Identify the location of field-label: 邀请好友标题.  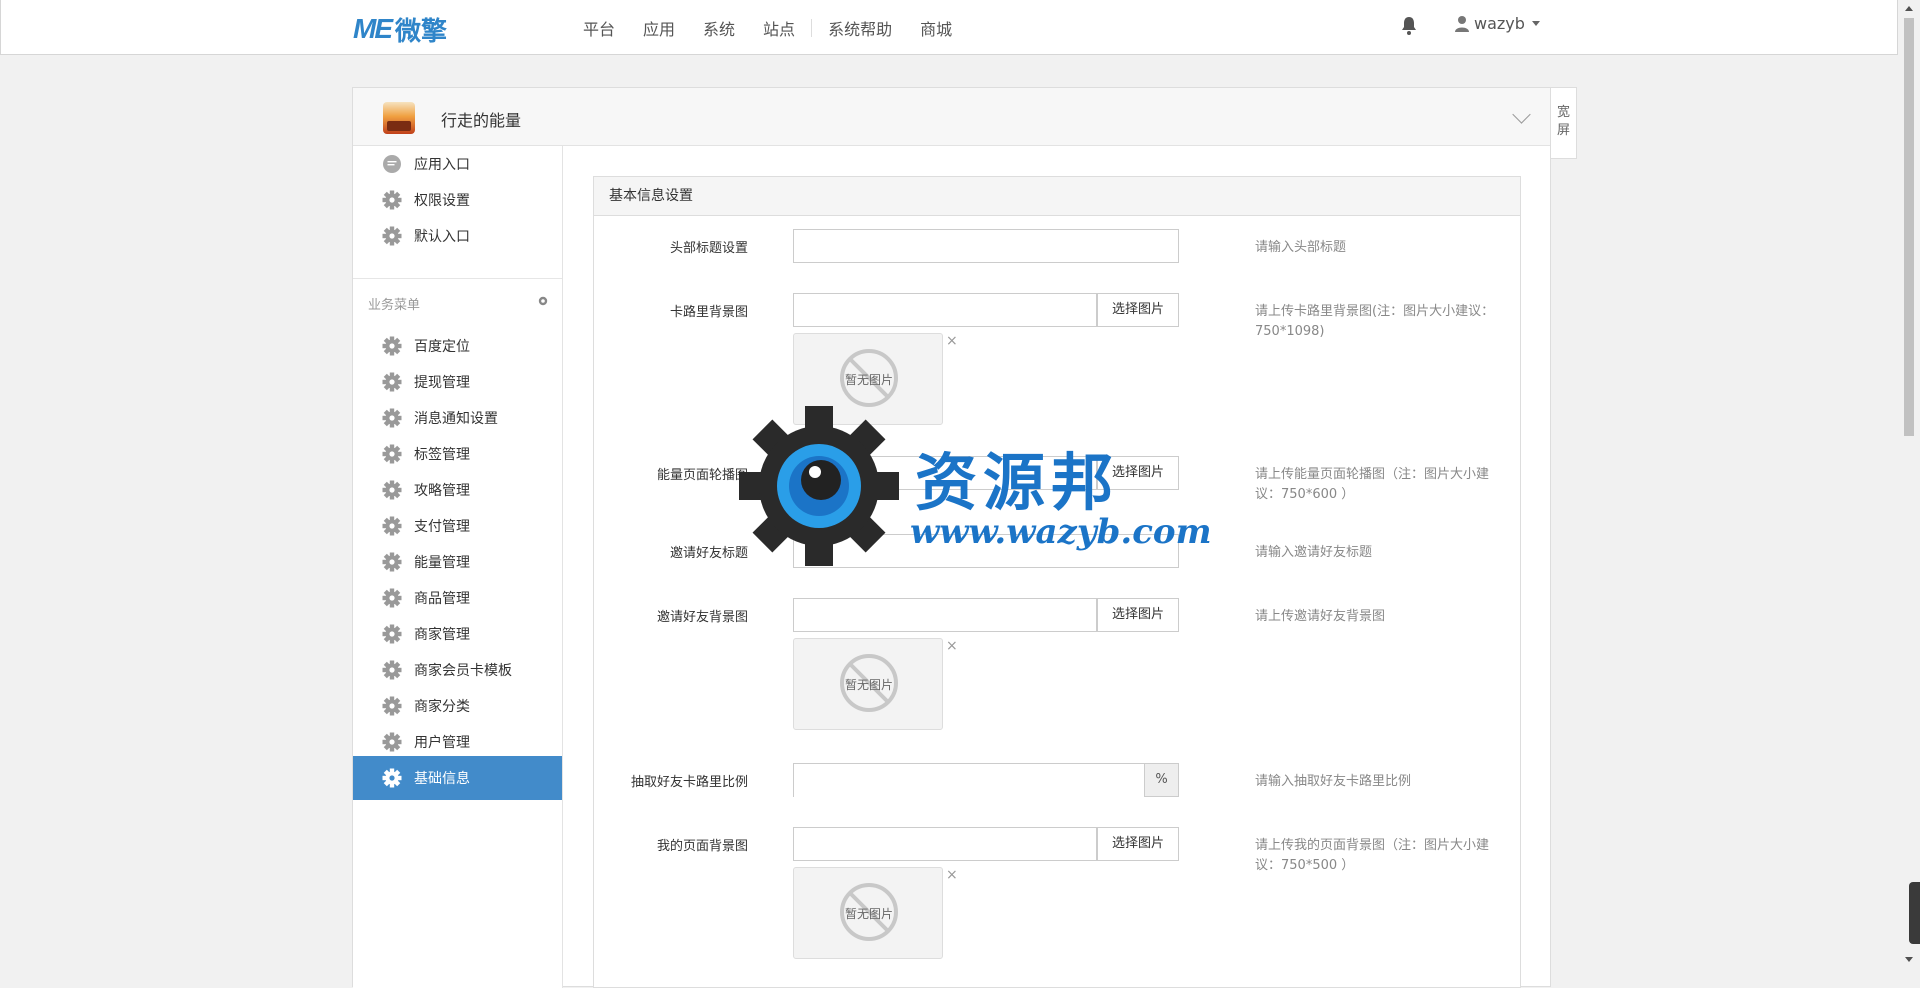
(708, 553).